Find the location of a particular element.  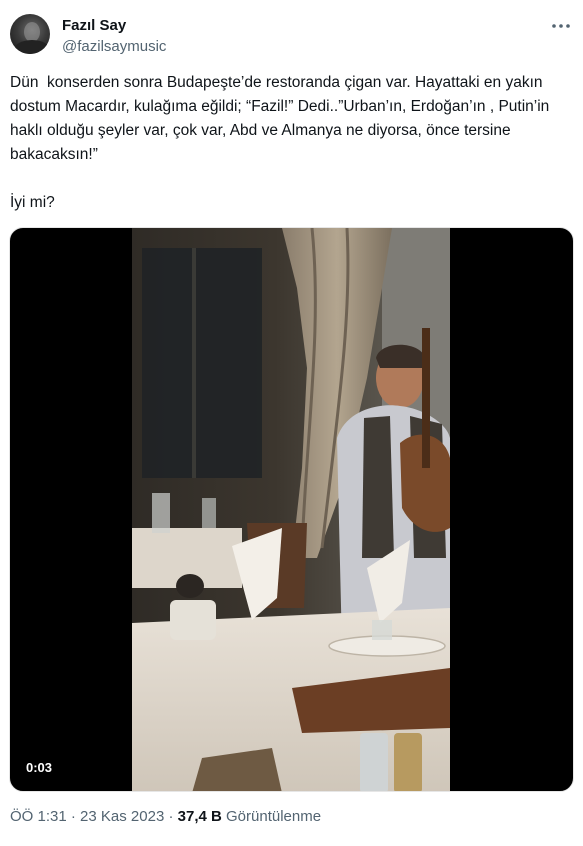

video-duration: 0:03 is located at coordinates (39, 767).